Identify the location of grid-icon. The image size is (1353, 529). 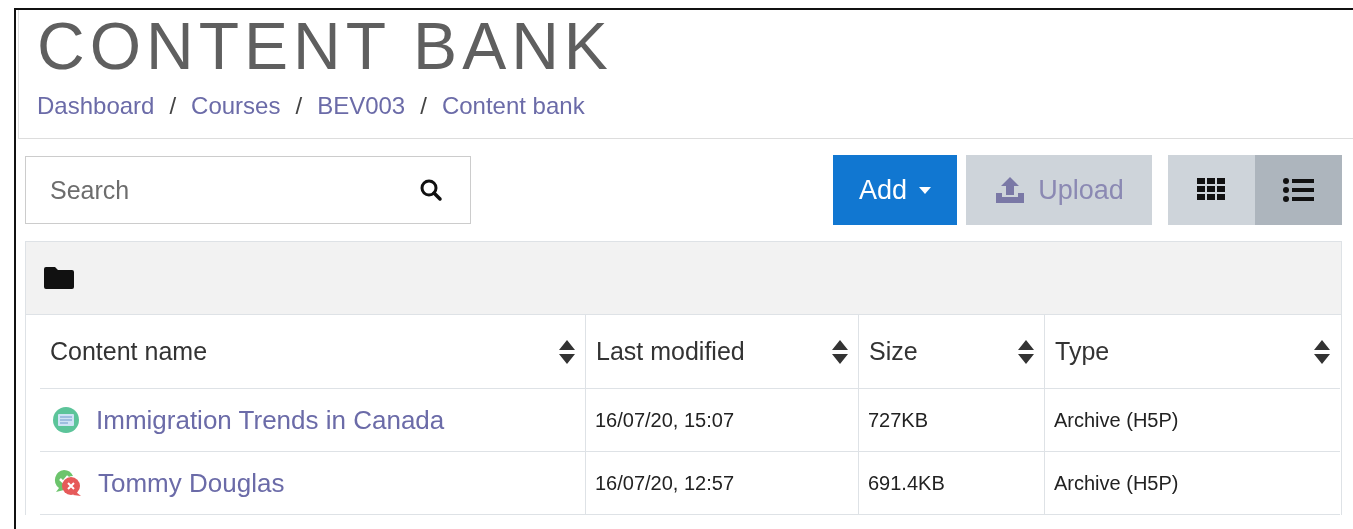
(1211, 190).